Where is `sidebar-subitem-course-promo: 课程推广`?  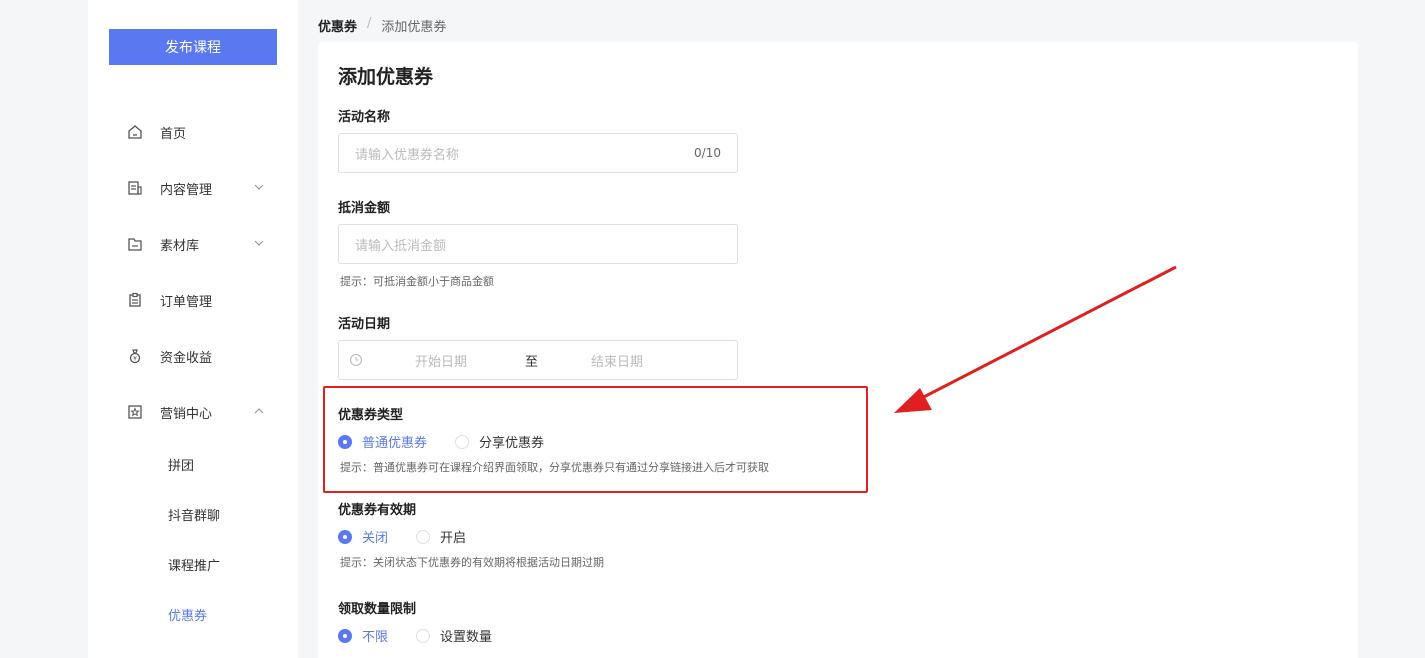 sidebar-subitem-course-promo: 课程推广 is located at coordinates (194, 564).